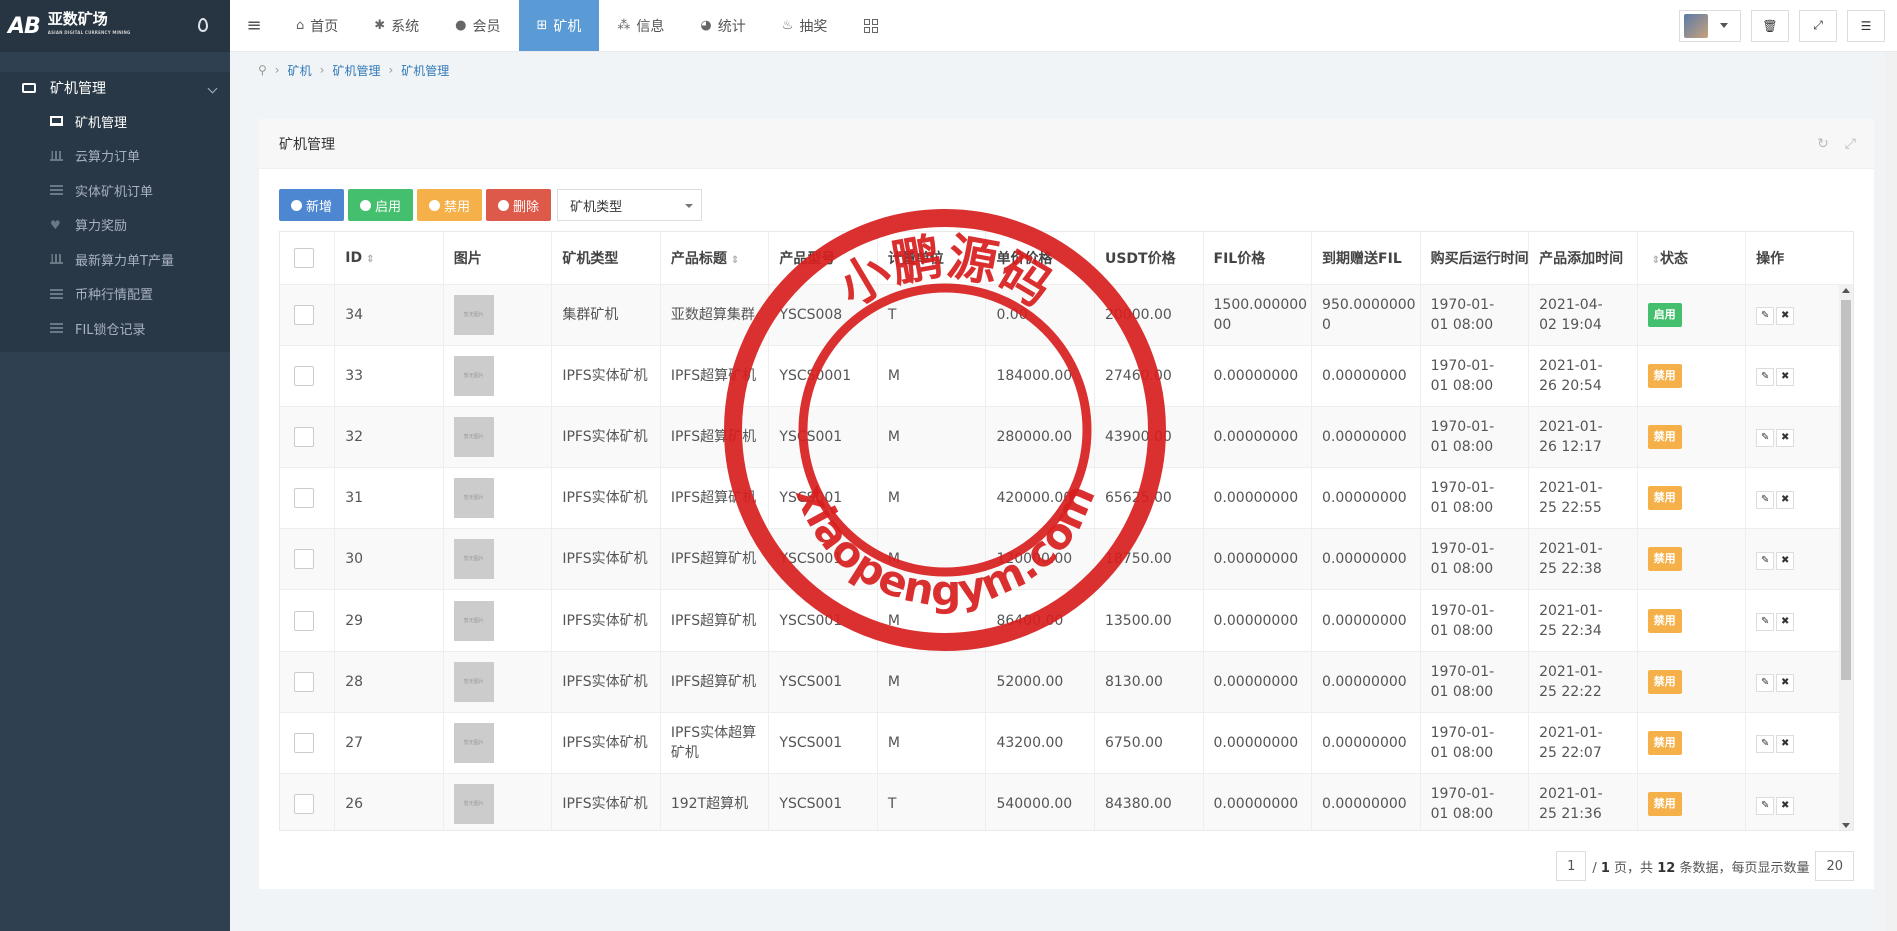  What do you see at coordinates (115, 121) in the screenshot?
I see `sidebar-item-miner-manage: 矿机管理` at bounding box center [115, 121].